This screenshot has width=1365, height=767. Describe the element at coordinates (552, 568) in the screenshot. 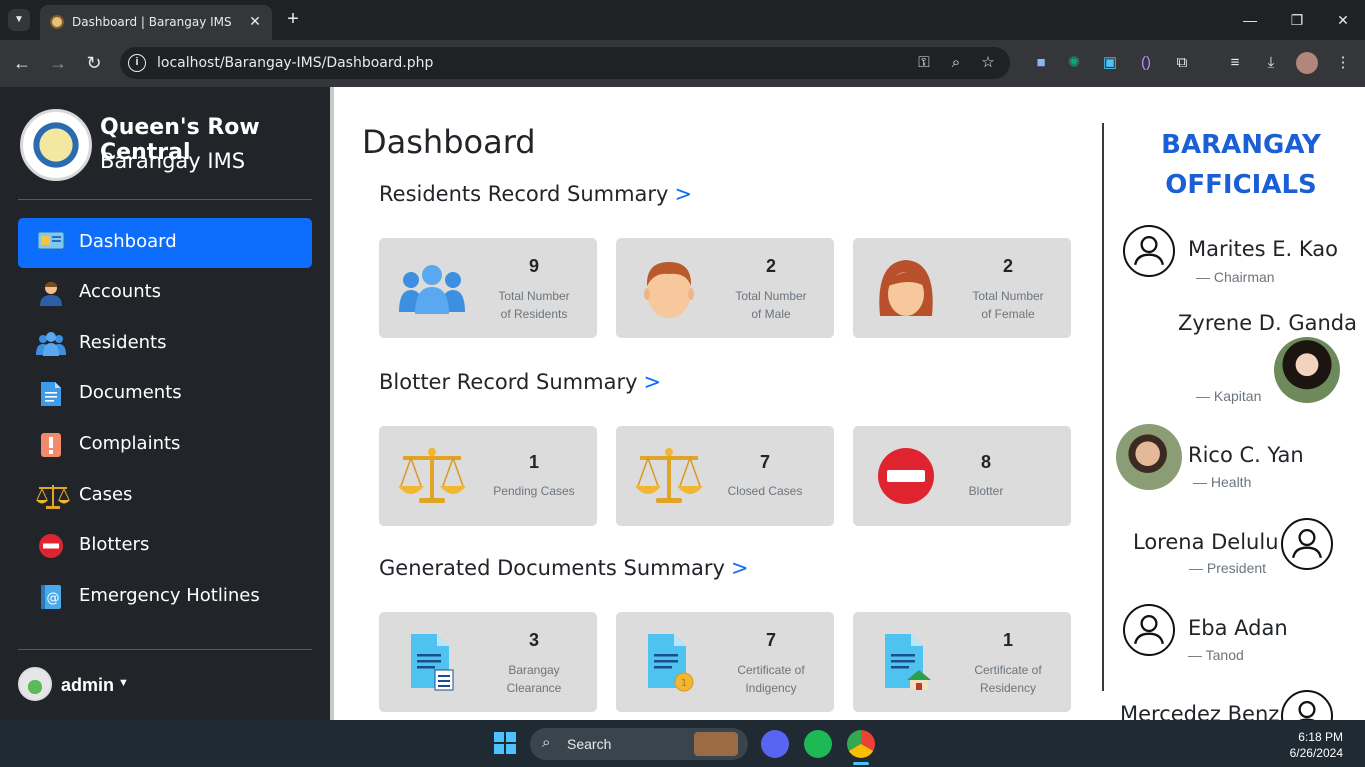

I see `section-title-text: Generated Documents Summary` at that location.